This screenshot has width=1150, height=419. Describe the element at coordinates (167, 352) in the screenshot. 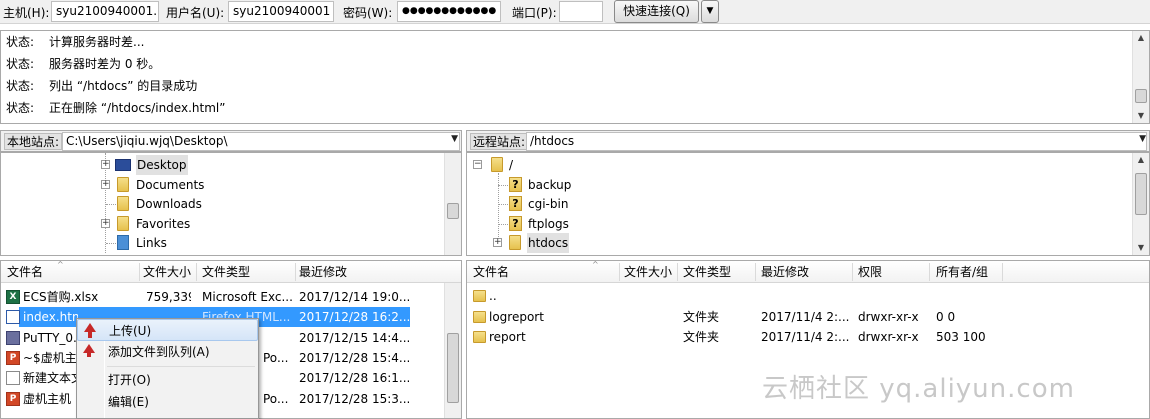

I see `menu-item-add-to-queue: 添加文件到队列(A)` at that location.